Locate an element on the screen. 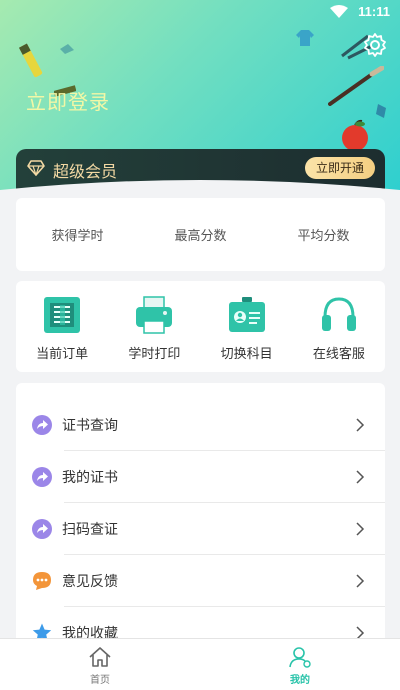 The height and width of the screenshot is (690, 400). shirt-decoration-icon is located at coordinates (305, 38).